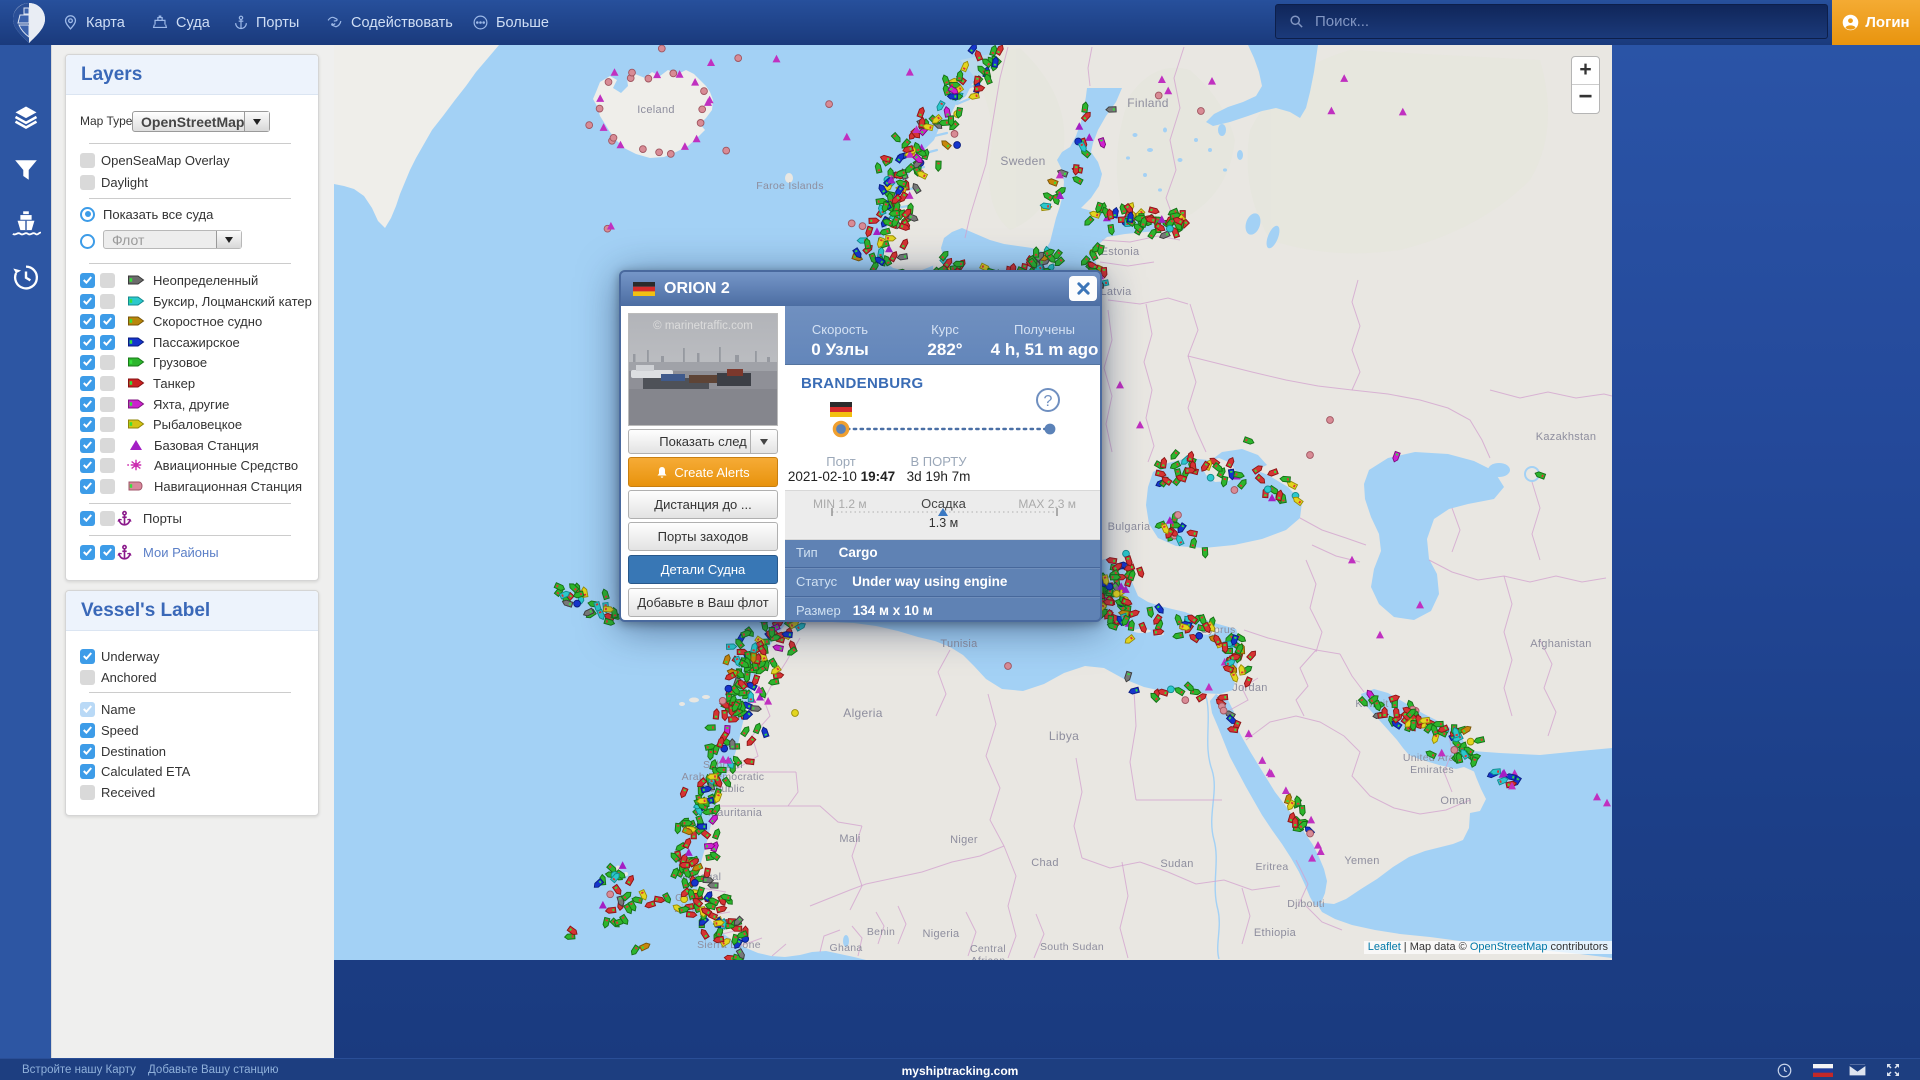  Describe the element at coordinates (1560, 644) in the screenshot. I see `svg-text: Afghanistan` at that location.